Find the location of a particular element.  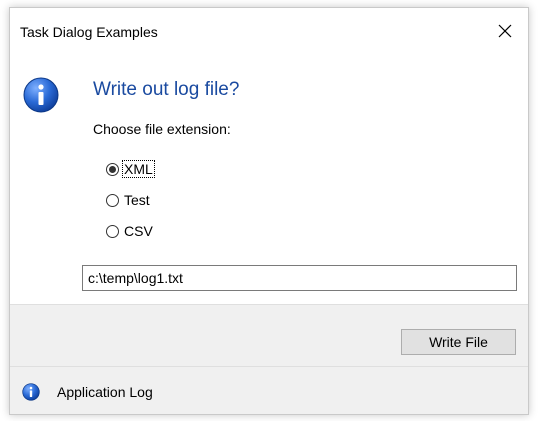

radio-test: Test is located at coordinates (128, 200).